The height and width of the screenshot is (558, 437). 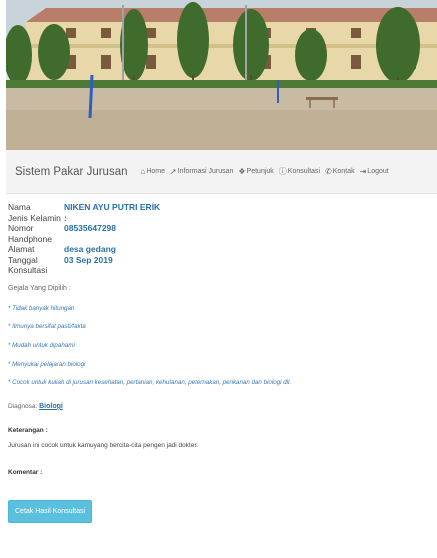 I want to click on navbar-brand: Sistem Pakar Jurusan, so click(x=71, y=172).